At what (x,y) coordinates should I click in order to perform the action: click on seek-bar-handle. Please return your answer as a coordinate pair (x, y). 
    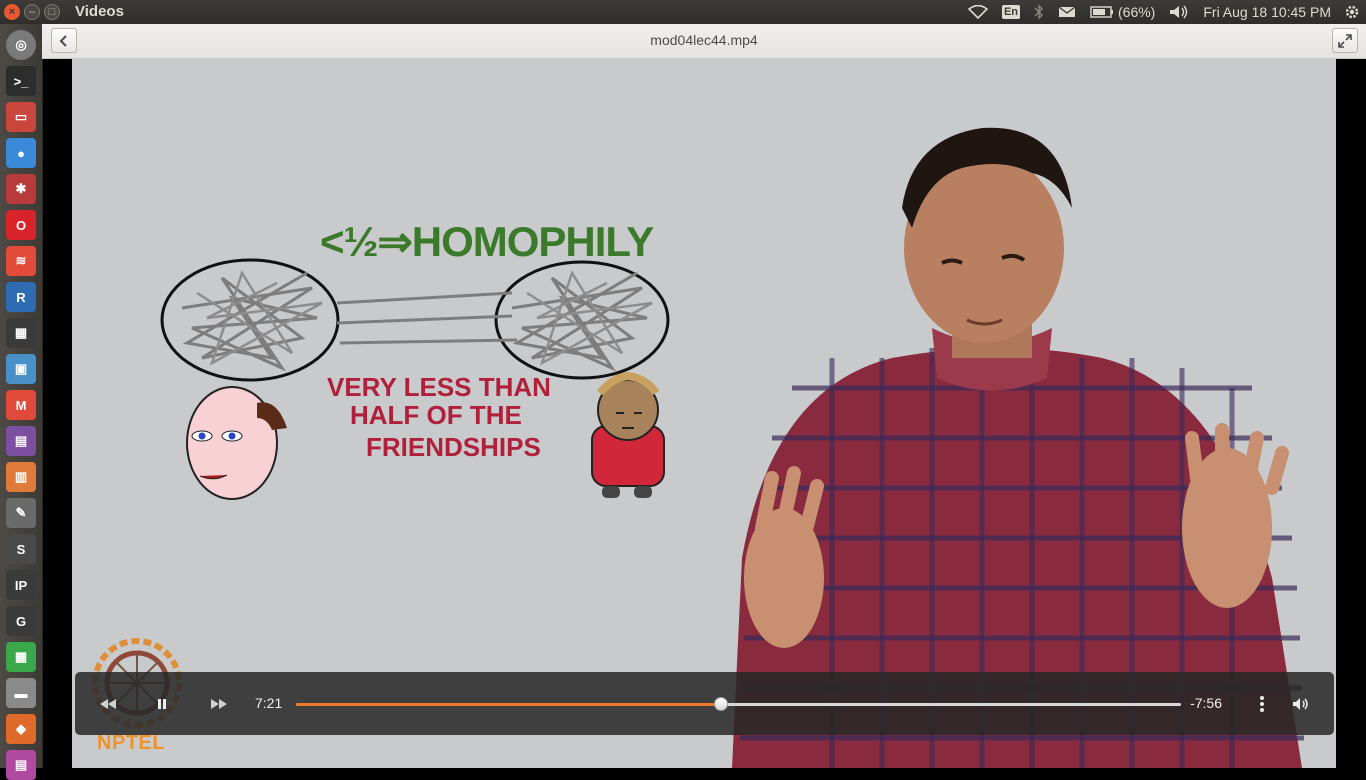
    Looking at the image, I should click on (720, 704).